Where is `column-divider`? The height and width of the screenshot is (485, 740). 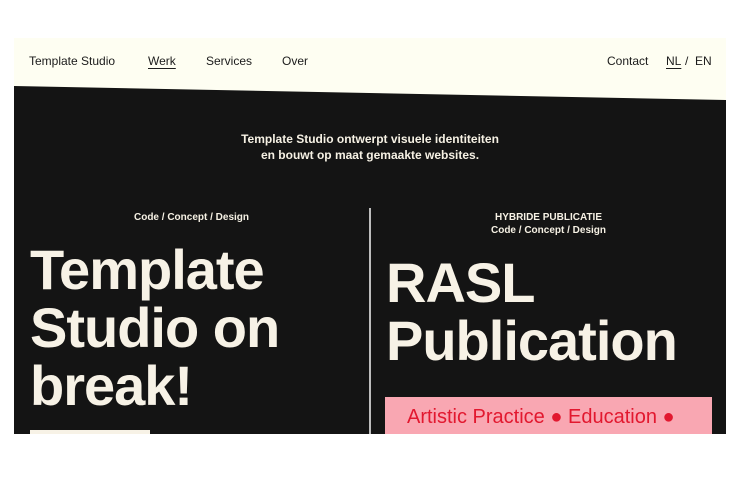
column-divider is located at coordinates (370, 321).